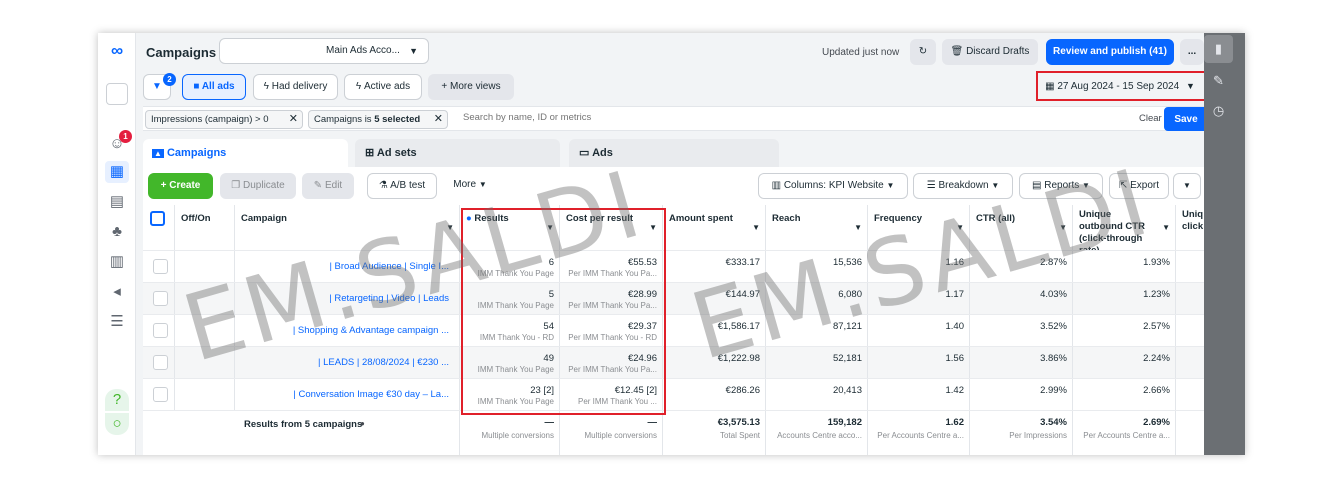 This screenshot has height=490, width=1344. What do you see at coordinates (117, 424) in the screenshot?
I see `chat-icon: ○` at bounding box center [117, 424].